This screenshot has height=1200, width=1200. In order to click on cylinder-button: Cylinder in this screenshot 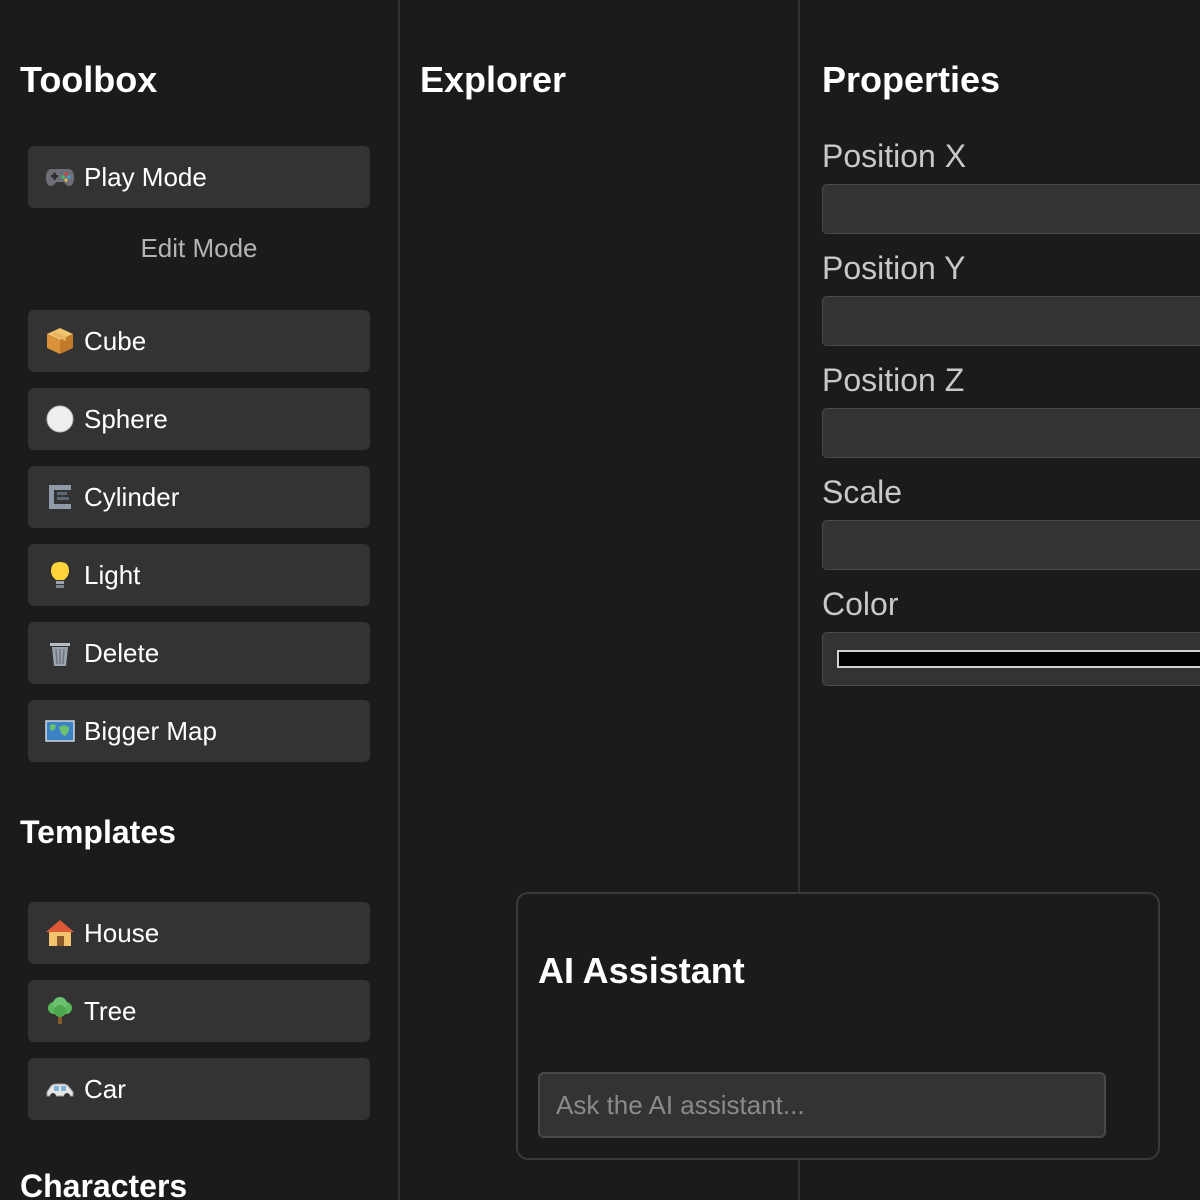, I will do `click(199, 497)`.